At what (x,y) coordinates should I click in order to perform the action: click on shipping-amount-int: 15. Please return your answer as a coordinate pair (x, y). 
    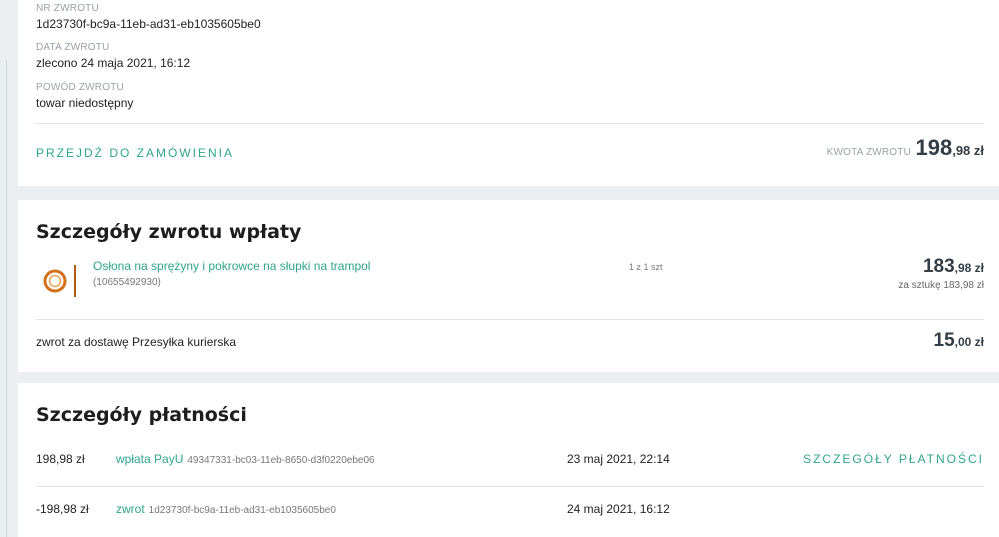
    Looking at the image, I should click on (944, 340).